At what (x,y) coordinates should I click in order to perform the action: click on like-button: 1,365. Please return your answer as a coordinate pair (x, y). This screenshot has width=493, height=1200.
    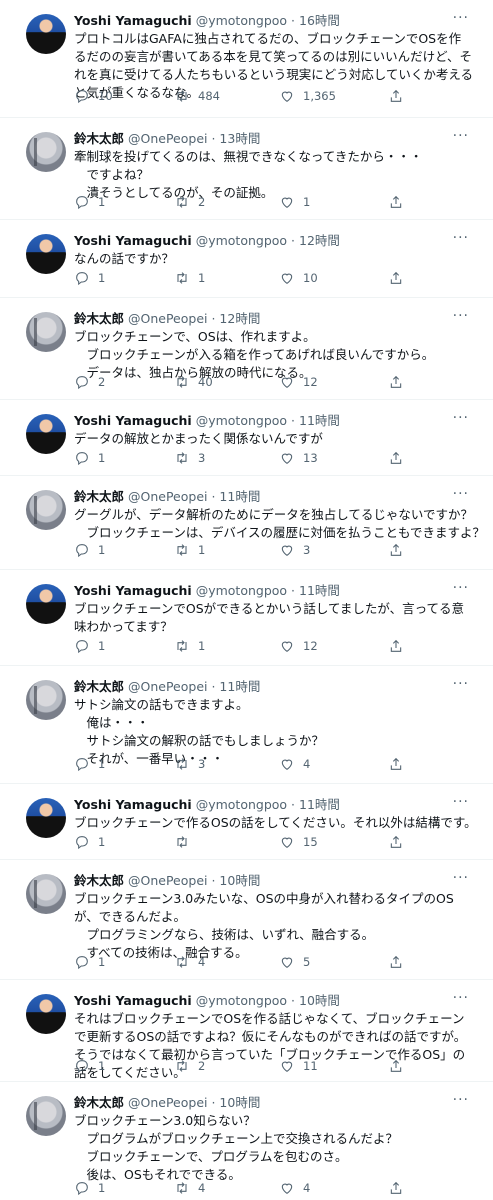
    Looking at the image, I should click on (307, 96).